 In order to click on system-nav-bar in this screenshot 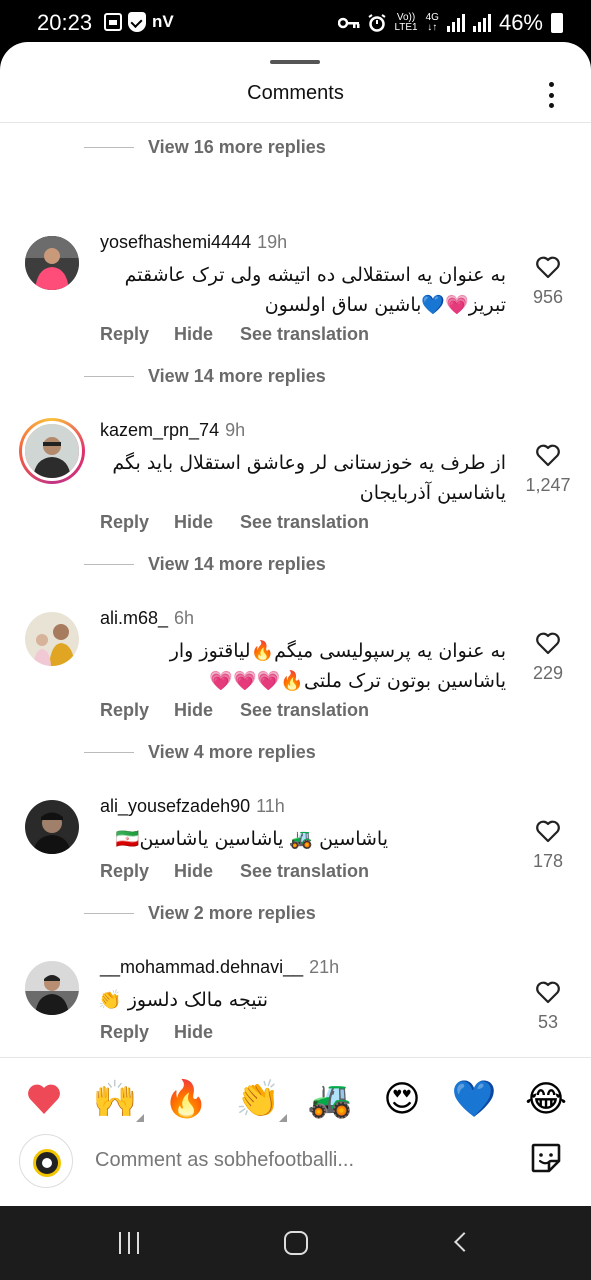, I will do `click(295, 1243)`.